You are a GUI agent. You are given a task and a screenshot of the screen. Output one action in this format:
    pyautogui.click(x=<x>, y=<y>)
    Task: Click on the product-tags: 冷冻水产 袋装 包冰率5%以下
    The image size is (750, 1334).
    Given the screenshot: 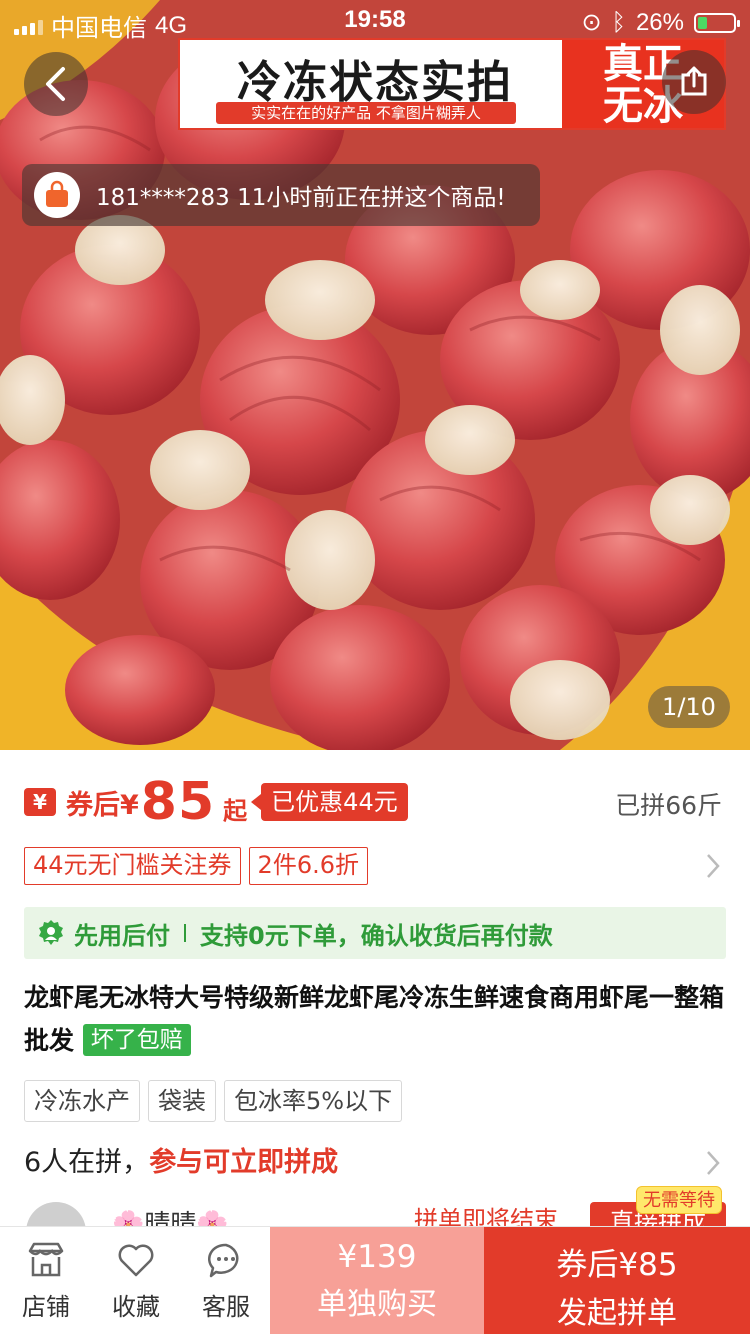 What is the action you would take?
    pyautogui.click(x=213, y=1101)
    